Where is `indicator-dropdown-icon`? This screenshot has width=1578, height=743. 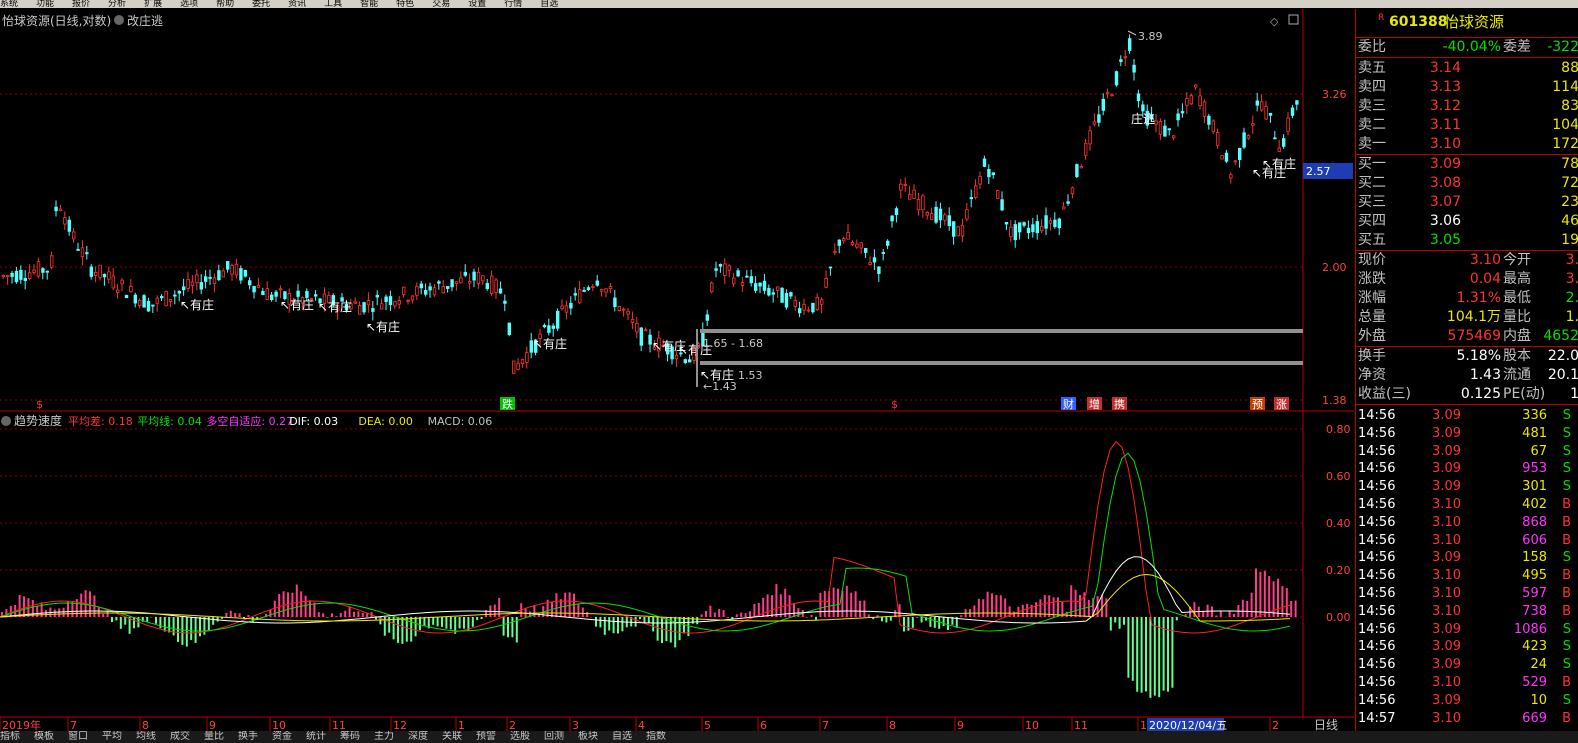 indicator-dropdown-icon is located at coordinates (6, 421).